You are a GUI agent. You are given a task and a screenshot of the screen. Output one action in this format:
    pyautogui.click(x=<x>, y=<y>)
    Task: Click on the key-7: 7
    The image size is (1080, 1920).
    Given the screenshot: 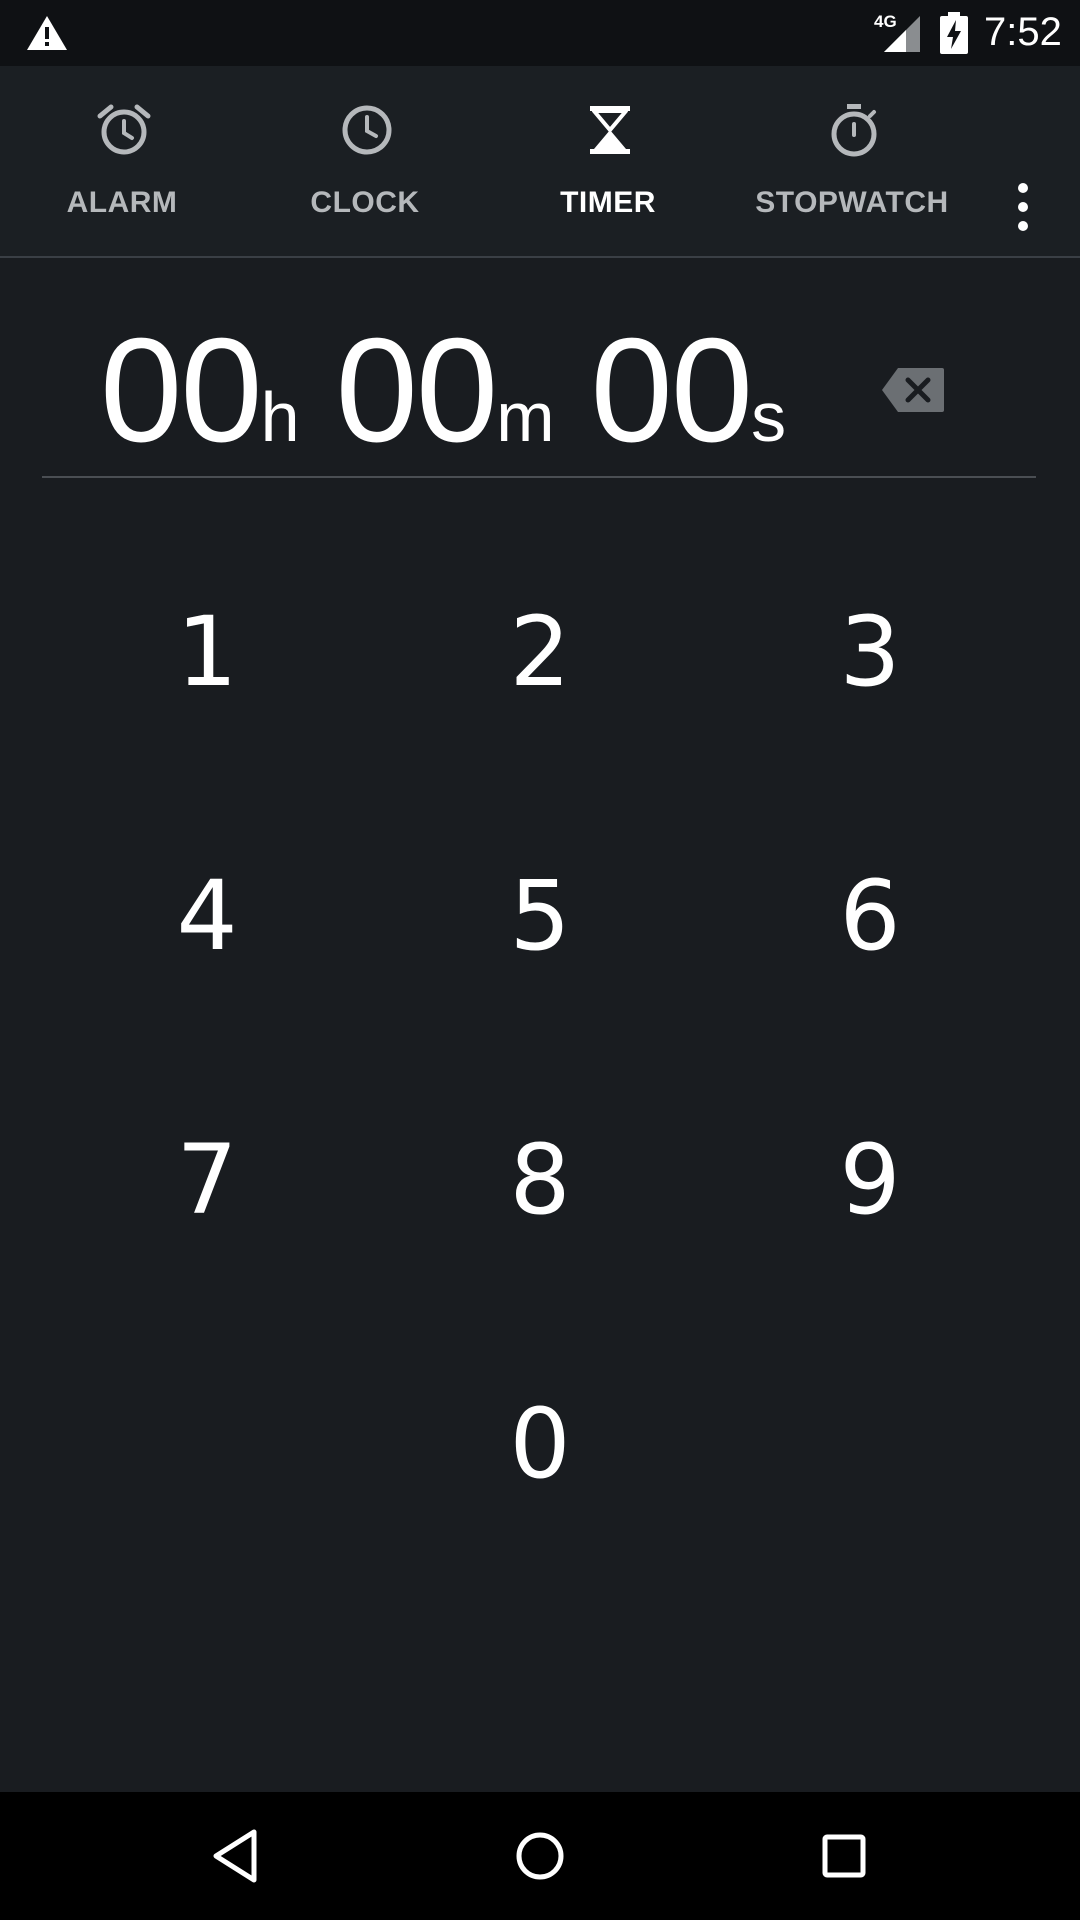 What is the action you would take?
    pyautogui.click(x=207, y=1180)
    